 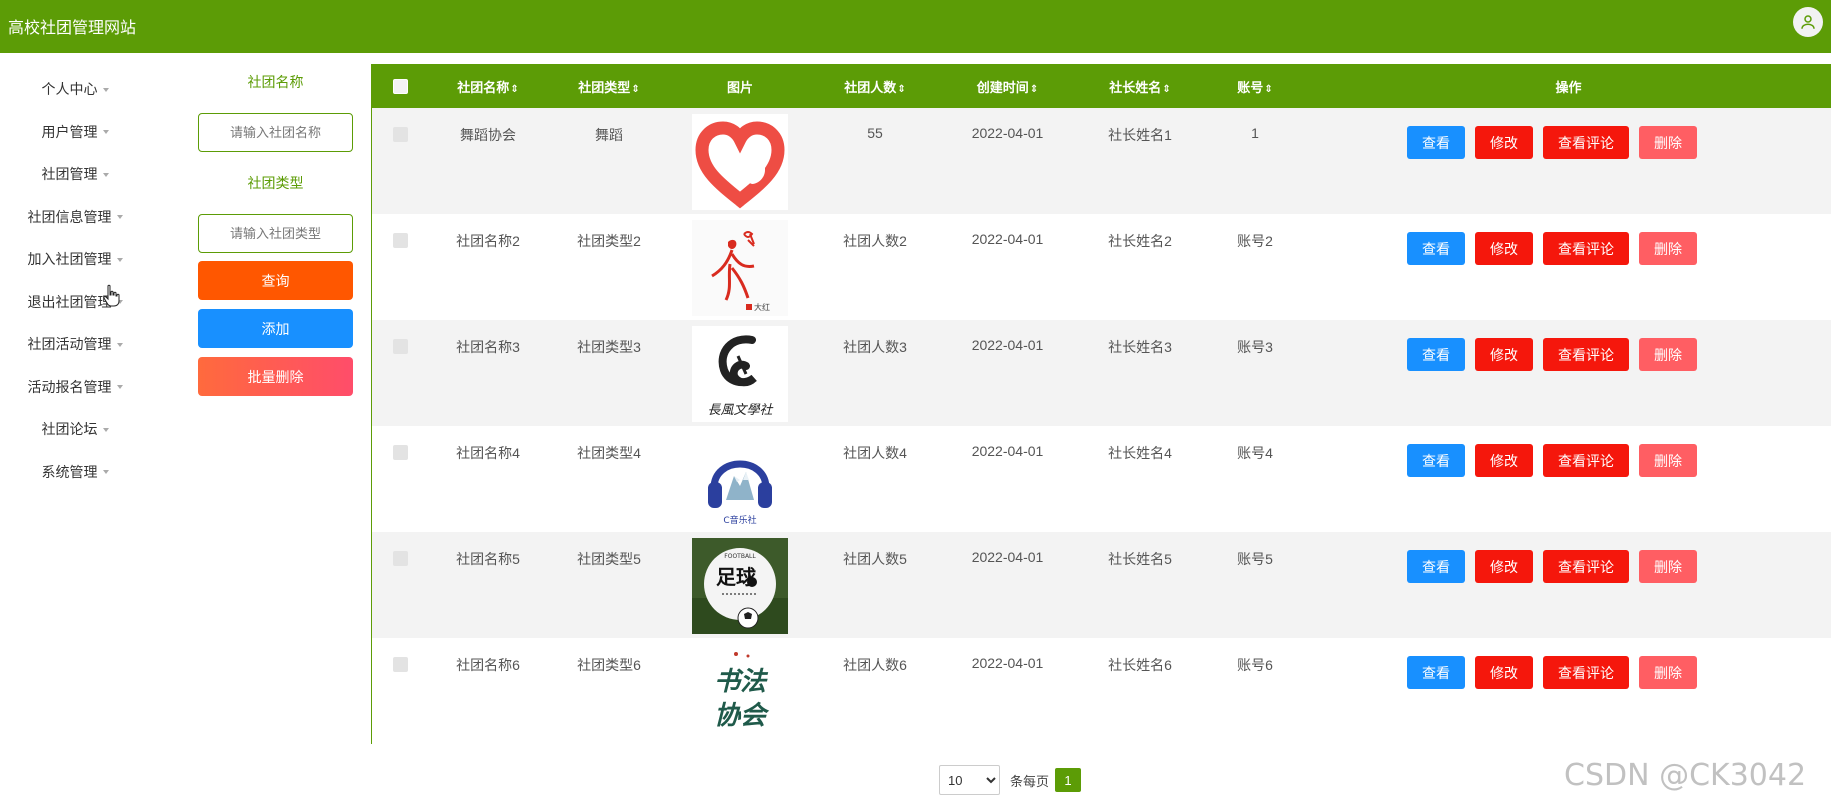 What do you see at coordinates (1255, 453) in the screenshot?
I see `cell-account: 账号4` at bounding box center [1255, 453].